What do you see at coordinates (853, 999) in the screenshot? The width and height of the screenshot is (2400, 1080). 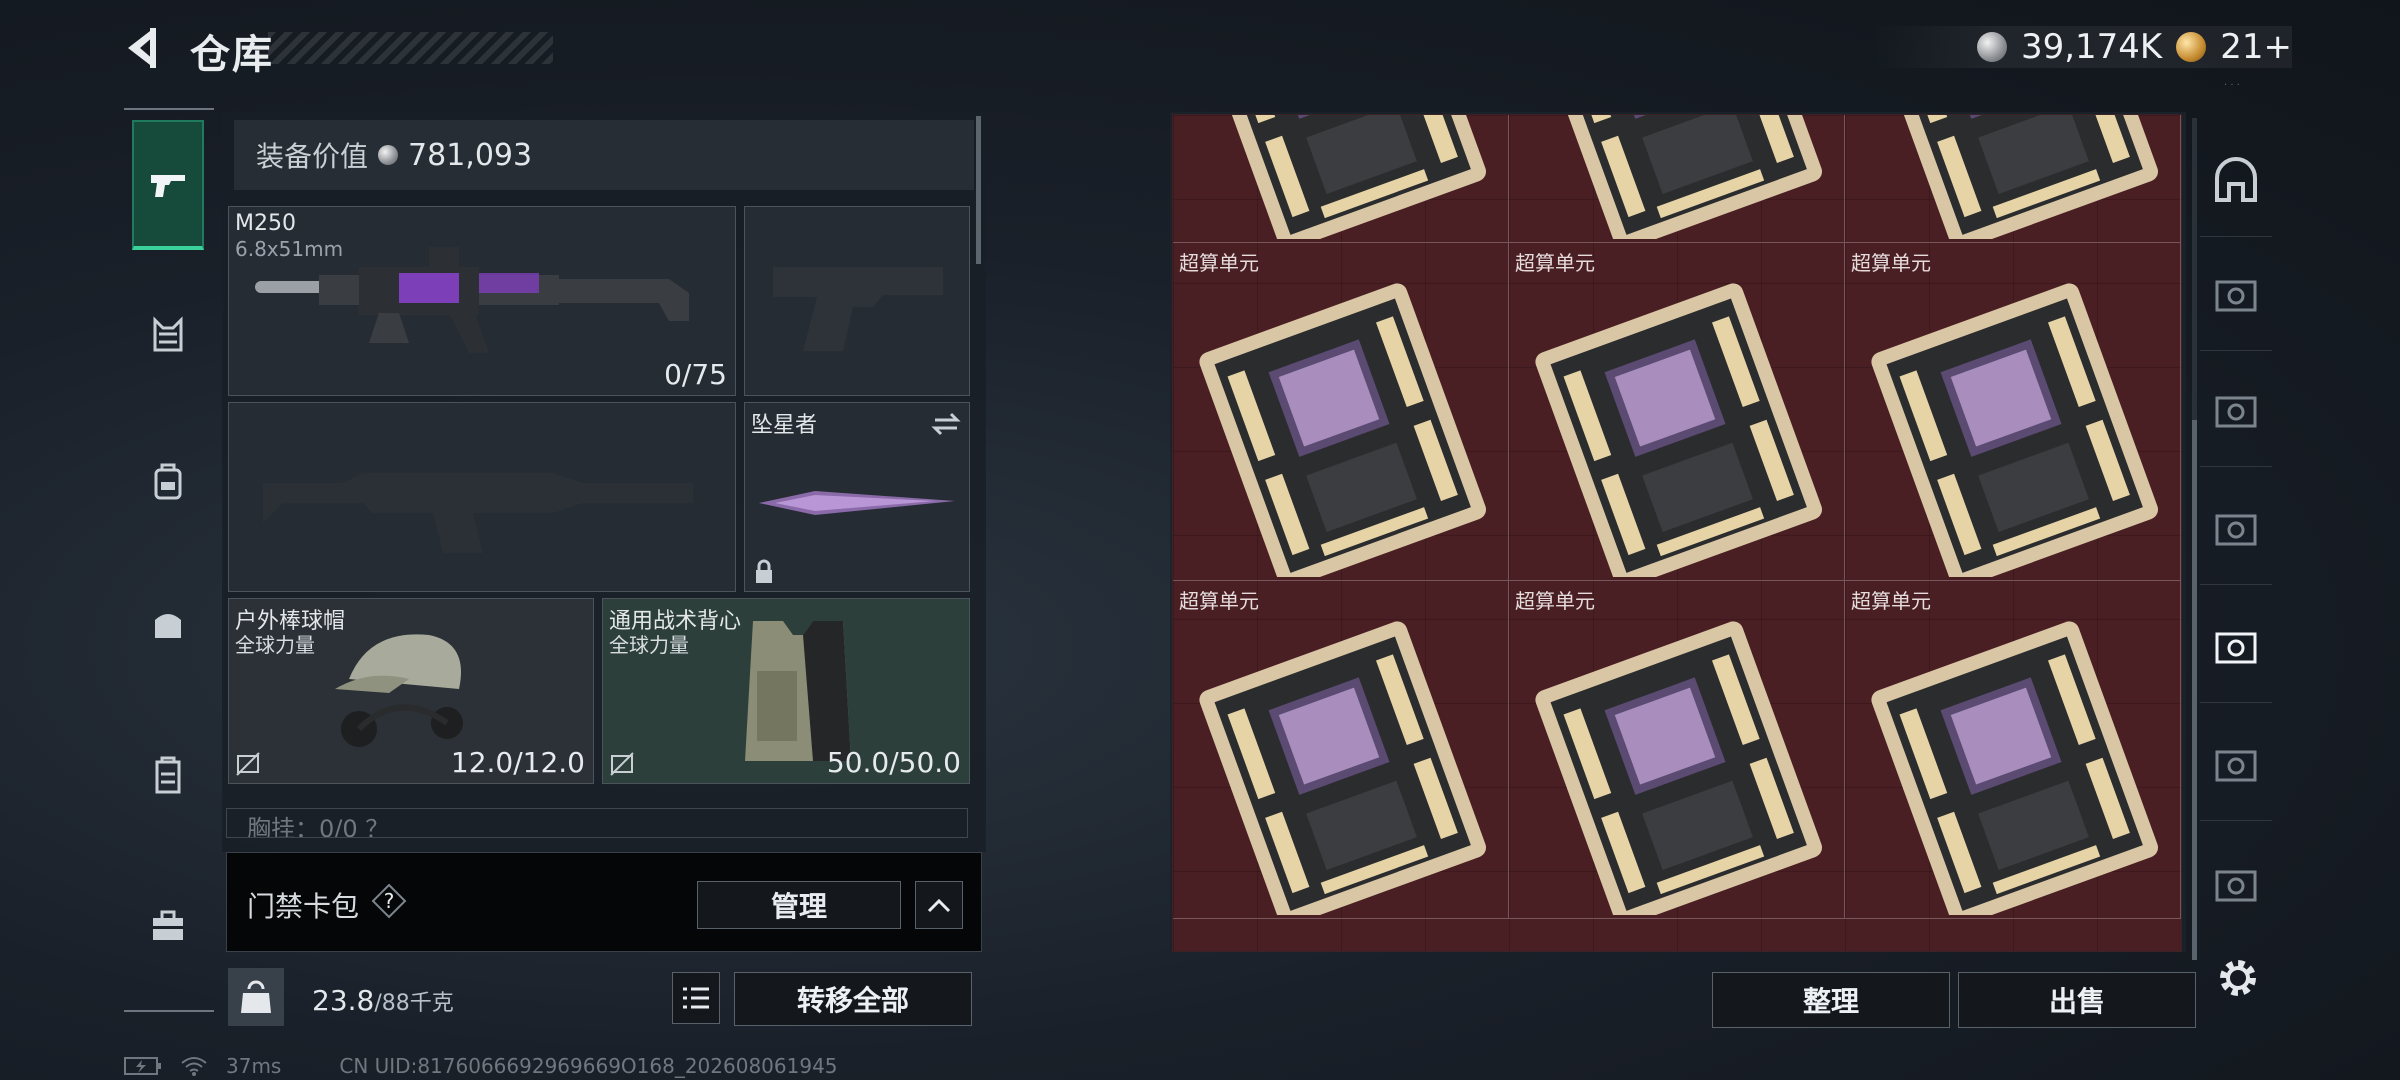 I see `transfer-all-button: 转移全部` at bounding box center [853, 999].